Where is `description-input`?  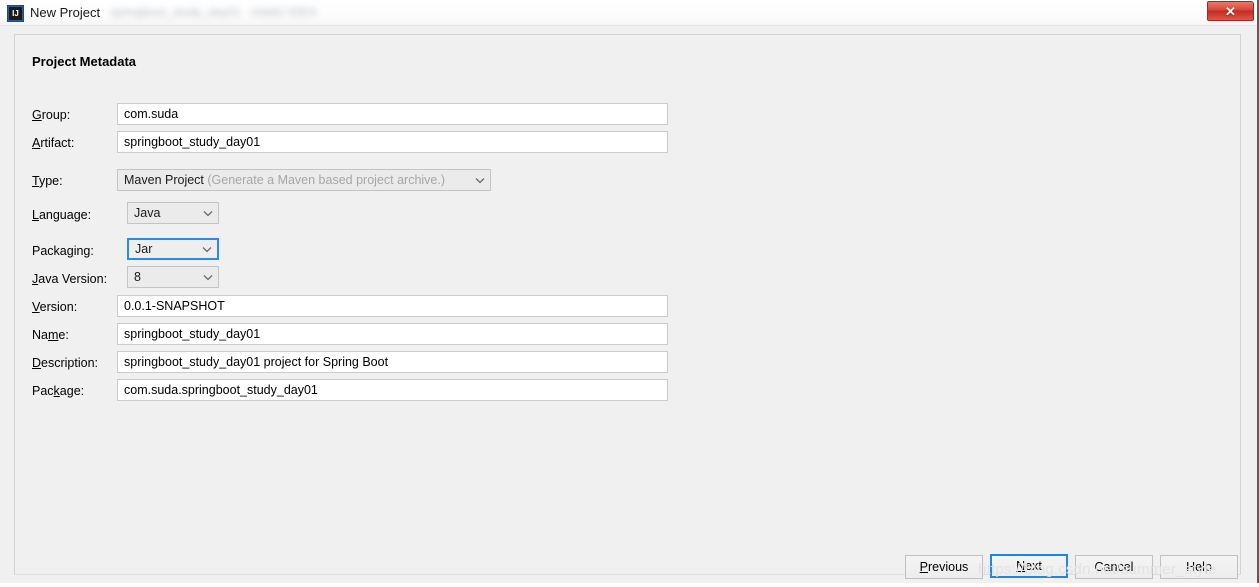 description-input is located at coordinates (392, 362).